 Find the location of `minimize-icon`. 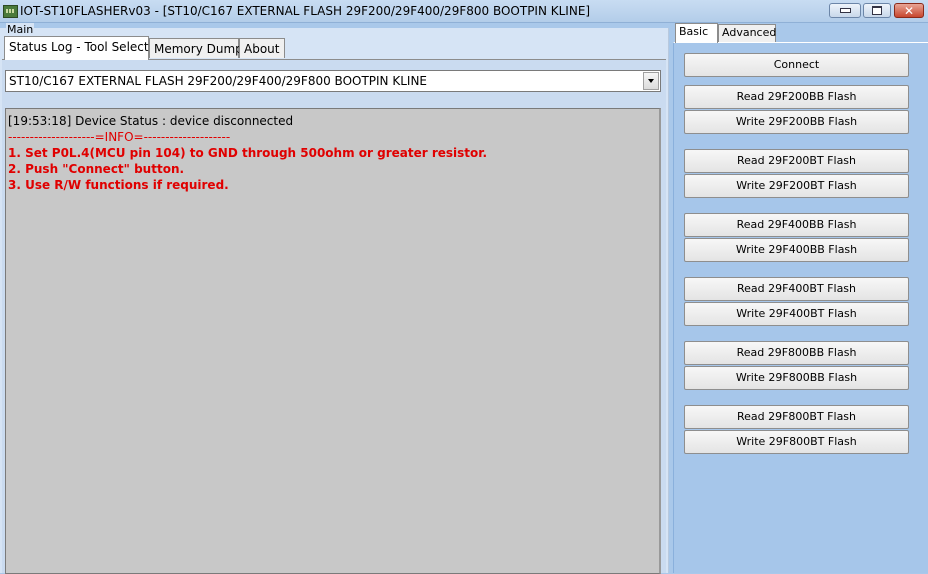

minimize-icon is located at coordinates (845, 10).